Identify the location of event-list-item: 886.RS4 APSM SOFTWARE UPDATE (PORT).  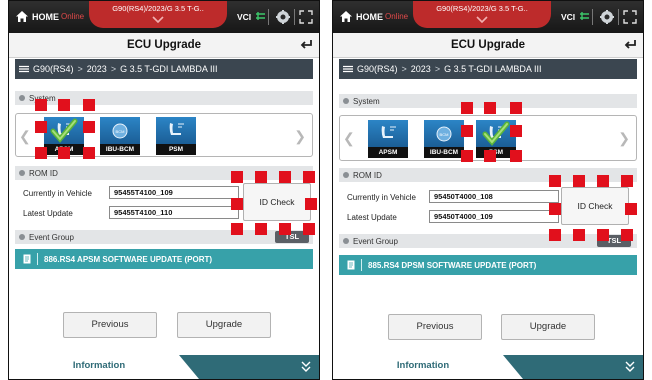
(164, 259).